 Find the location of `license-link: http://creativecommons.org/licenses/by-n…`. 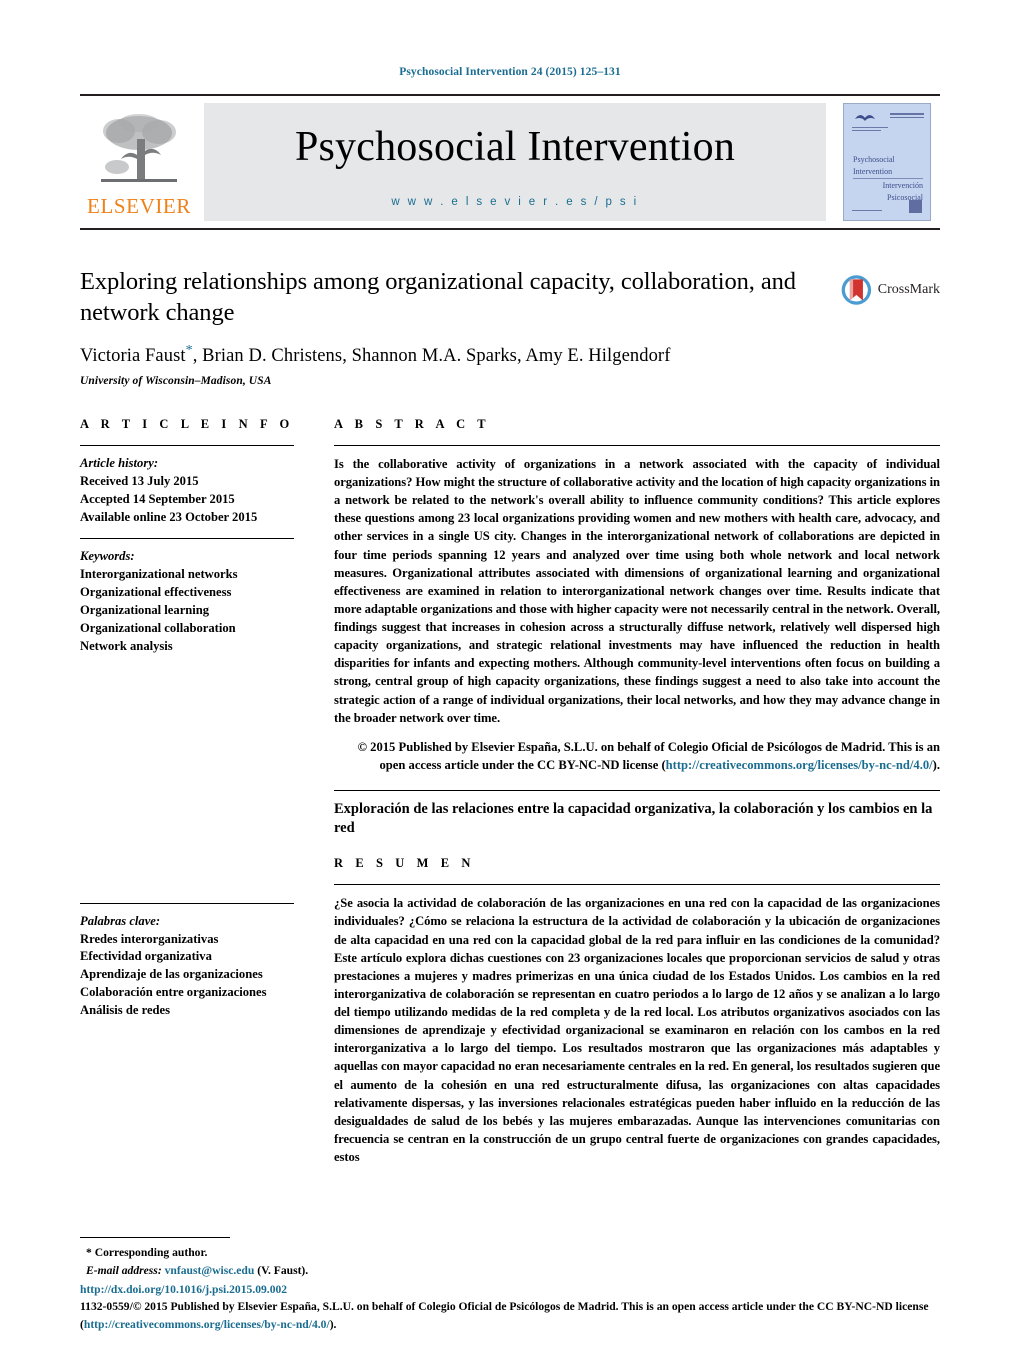

license-link: http://creativecommons.org/licenses/by-n… is located at coordinates (207, 1324).